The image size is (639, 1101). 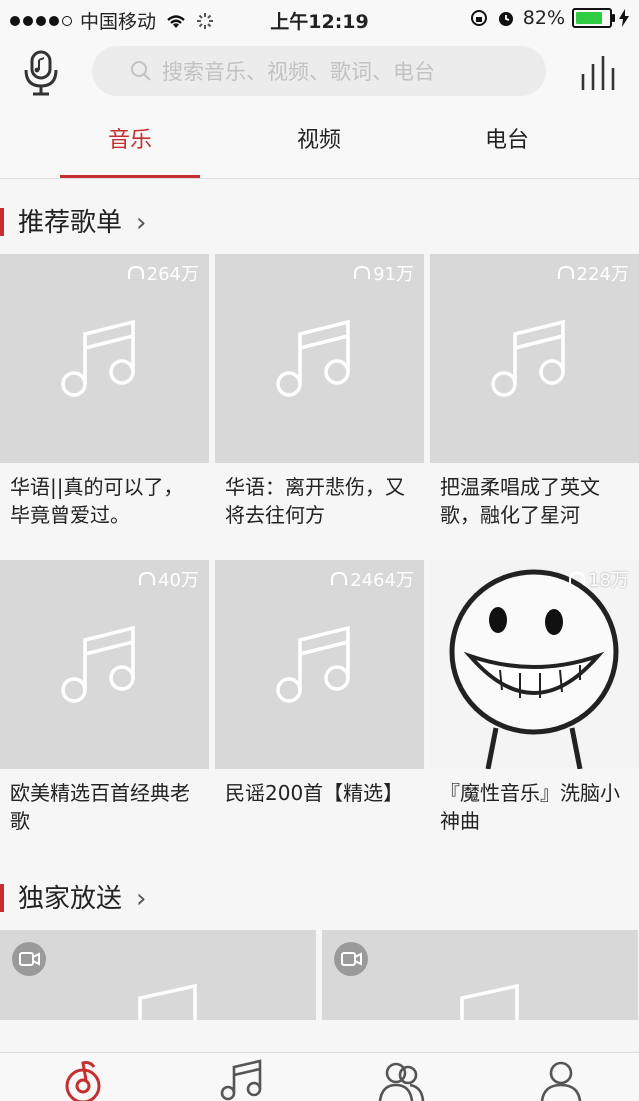 What do you see at coordinates (319, 19) in the screenshot?
I see `status-bar: 中国移动 上午12:19 82%` at bounding box center [319, 19].